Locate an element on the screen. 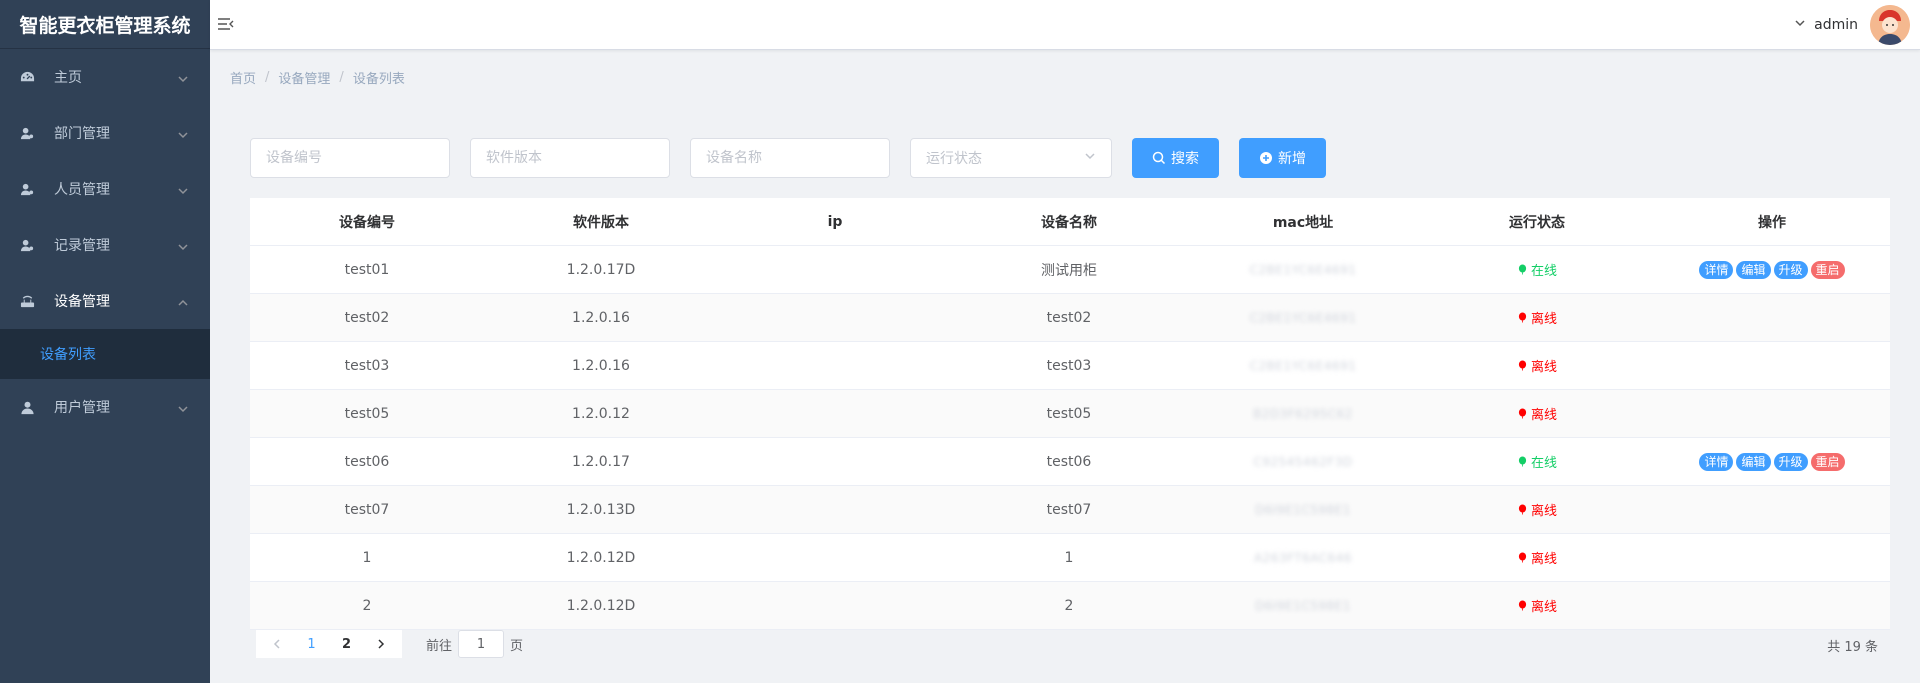 The height and width of the screenshot is (683, 1920). page-number: 1 is located at coordinates (311, 644).